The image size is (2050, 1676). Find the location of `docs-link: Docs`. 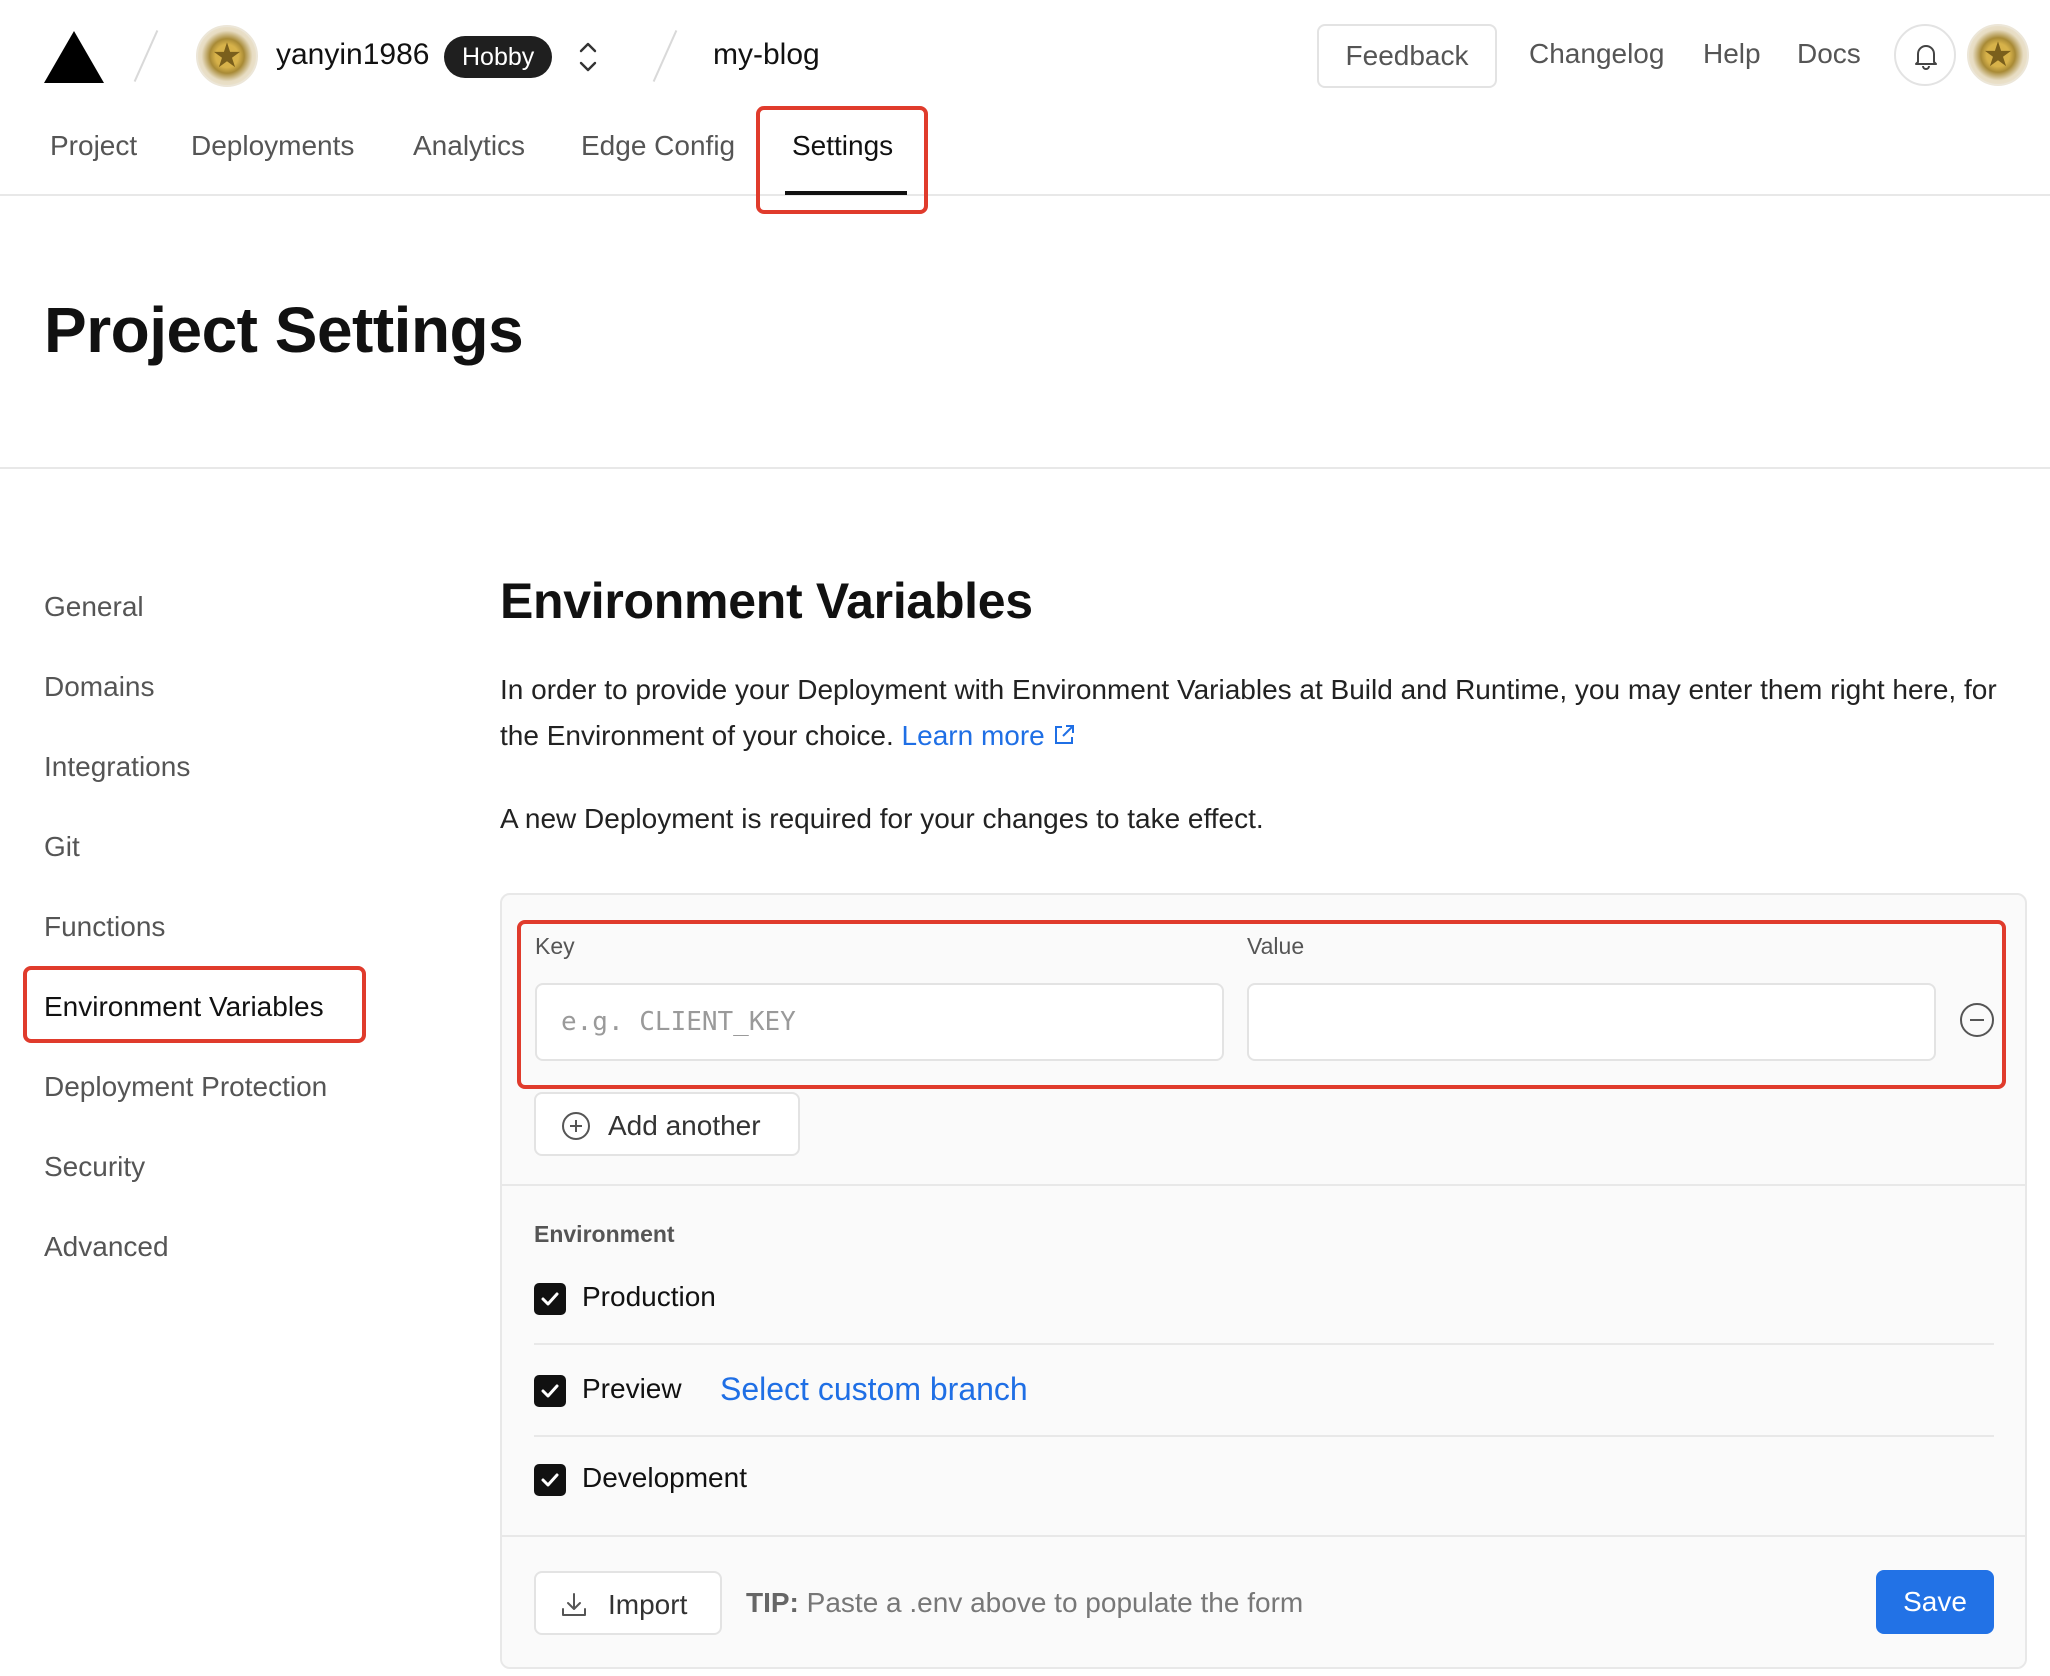

docs-link: Docs is located at coordinates (1829, 54).